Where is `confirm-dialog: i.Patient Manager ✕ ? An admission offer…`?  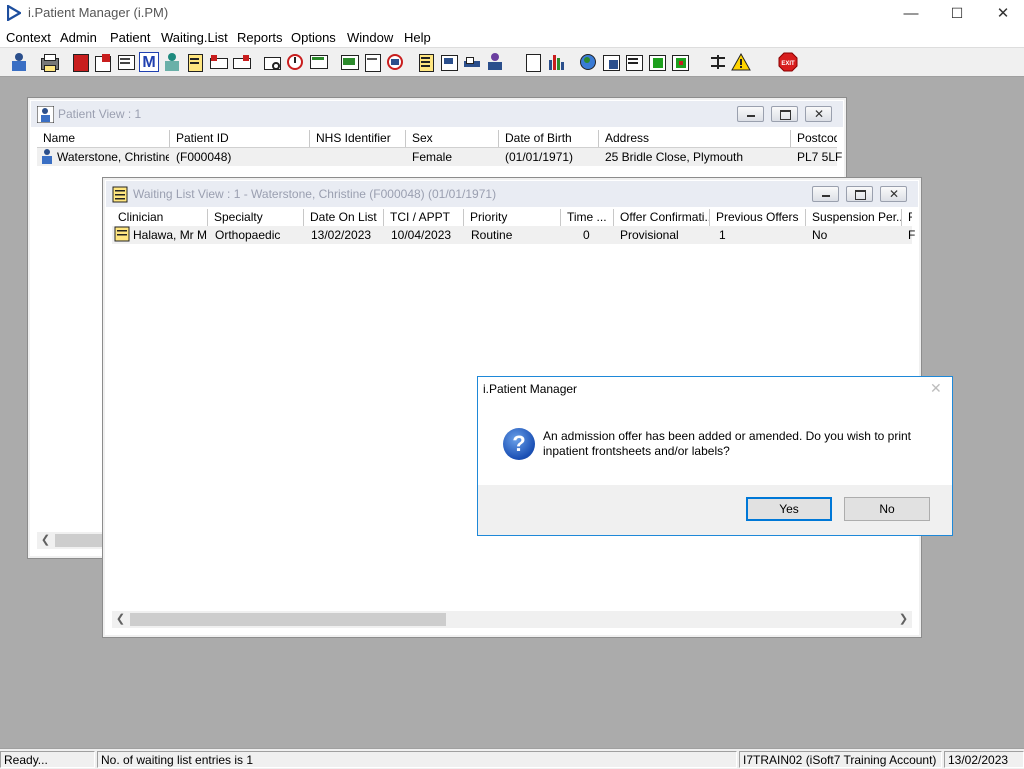
confirm-dialog: i.Patient Manager ✕ ? An admission offer… is located at coordinates (715, 456).